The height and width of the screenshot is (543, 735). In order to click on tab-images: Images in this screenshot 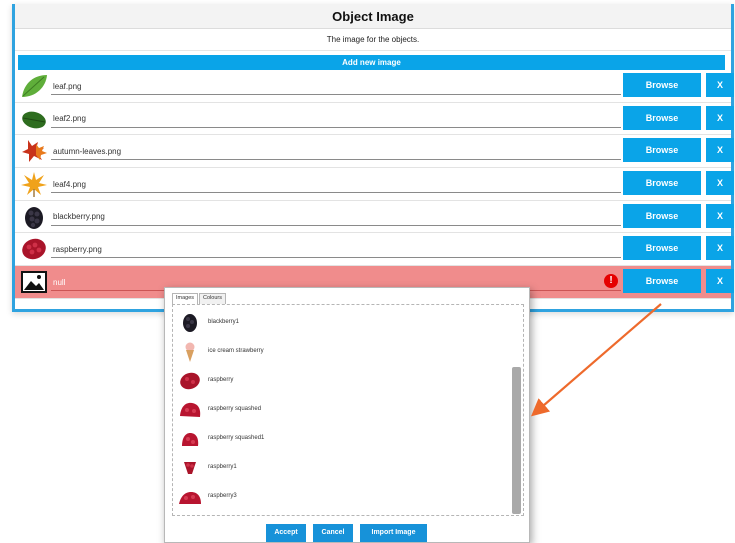, I will do `click(185, 298)`.